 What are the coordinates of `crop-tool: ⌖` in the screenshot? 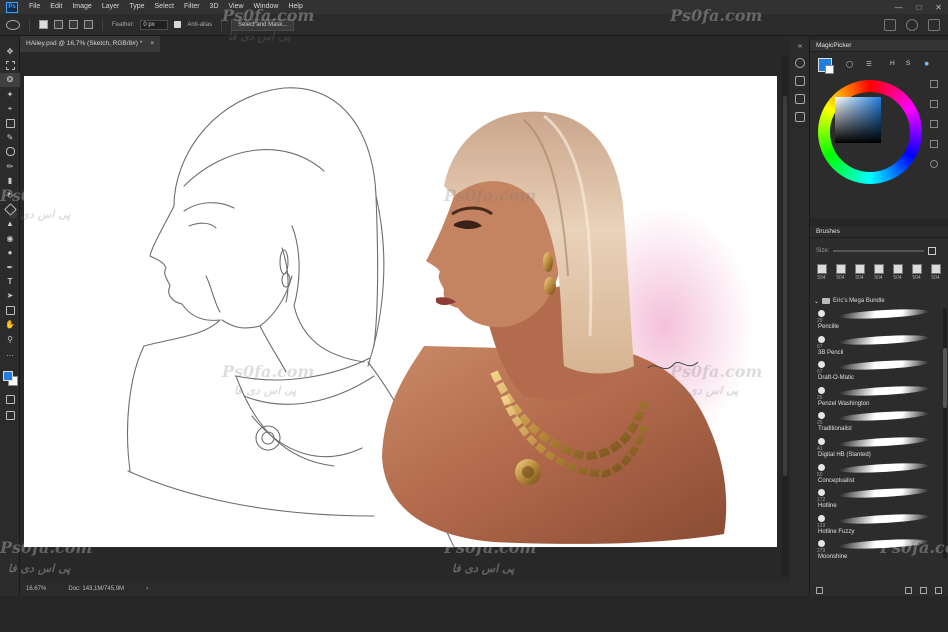 It's located at (10, 109).